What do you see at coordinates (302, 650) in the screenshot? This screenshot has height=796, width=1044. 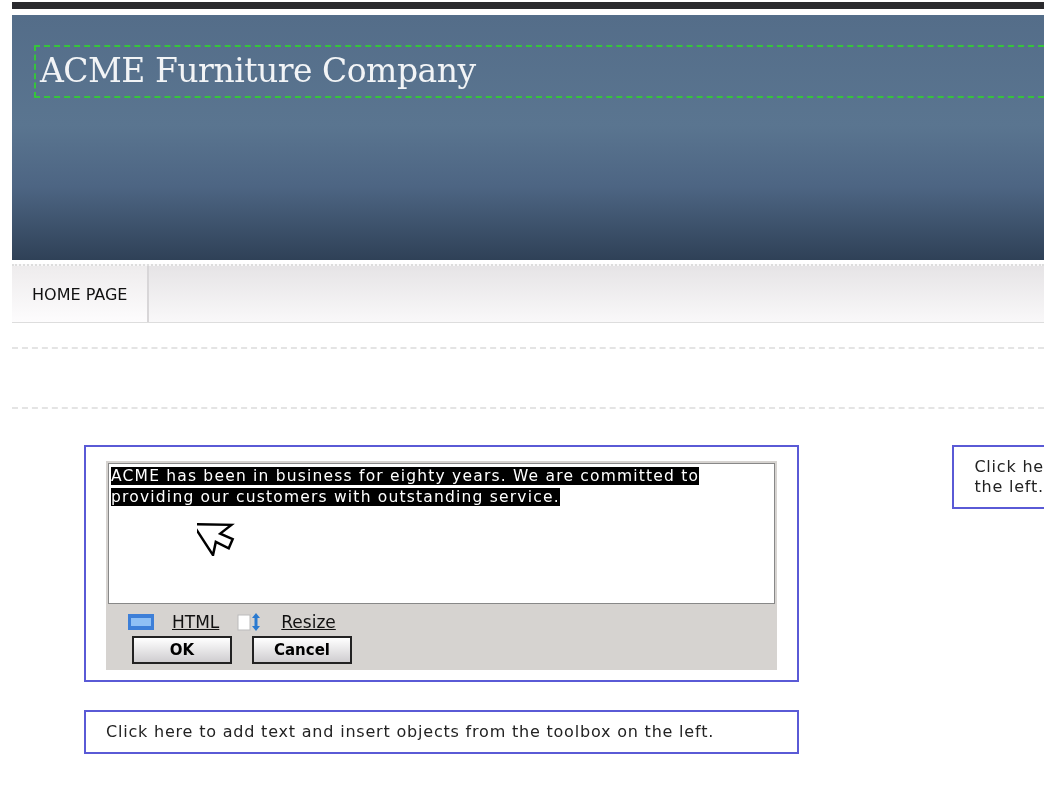 I see `dialog-button: Cancel` at bounding box center [302, 650].